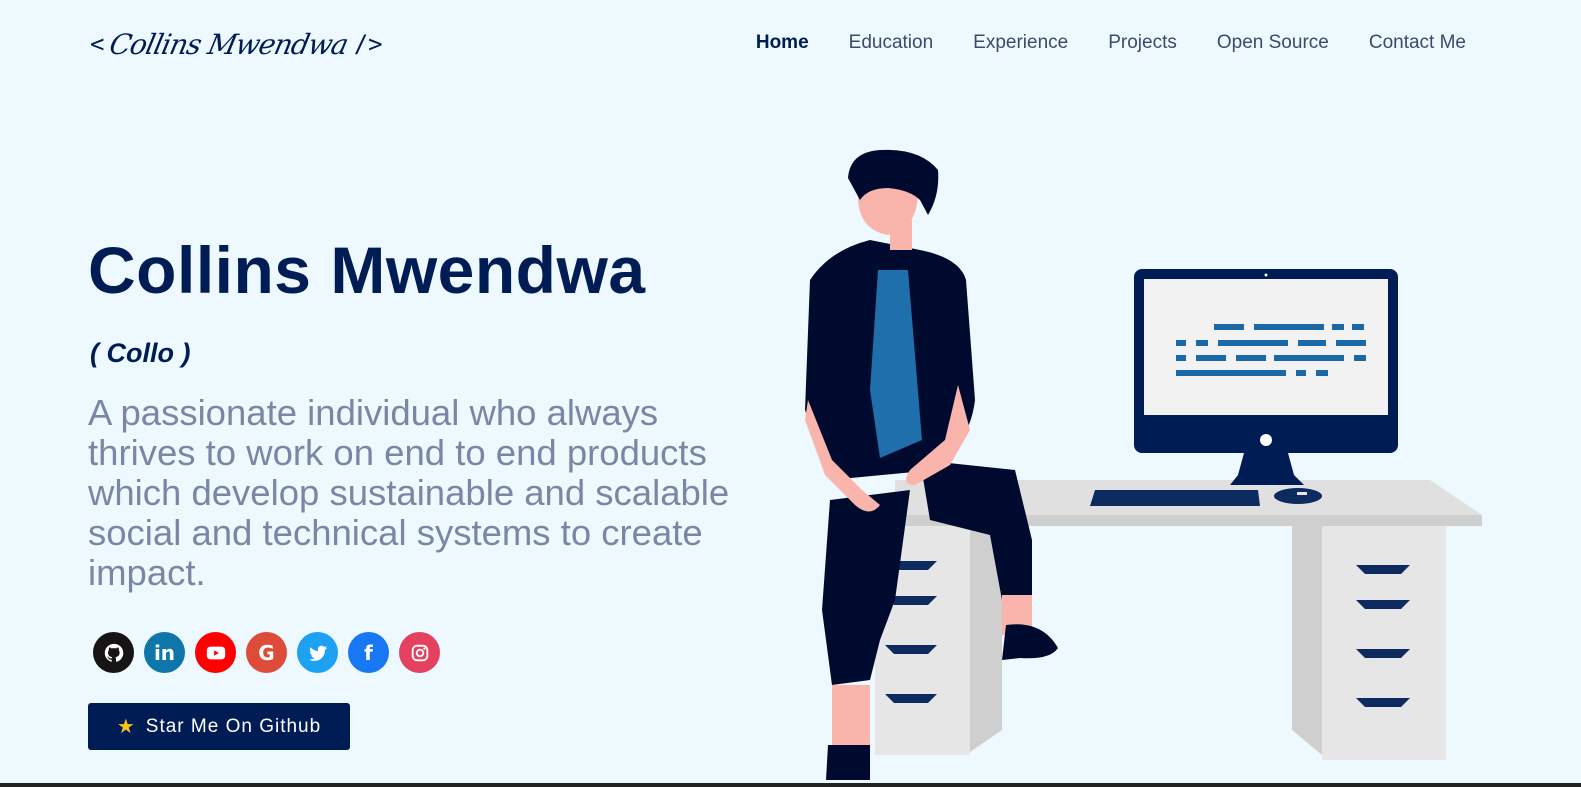  What do you see at coordinates (1307, 640) in the screenshot?
I see `desk-right-drawers` at bounding box center [1307, 640].